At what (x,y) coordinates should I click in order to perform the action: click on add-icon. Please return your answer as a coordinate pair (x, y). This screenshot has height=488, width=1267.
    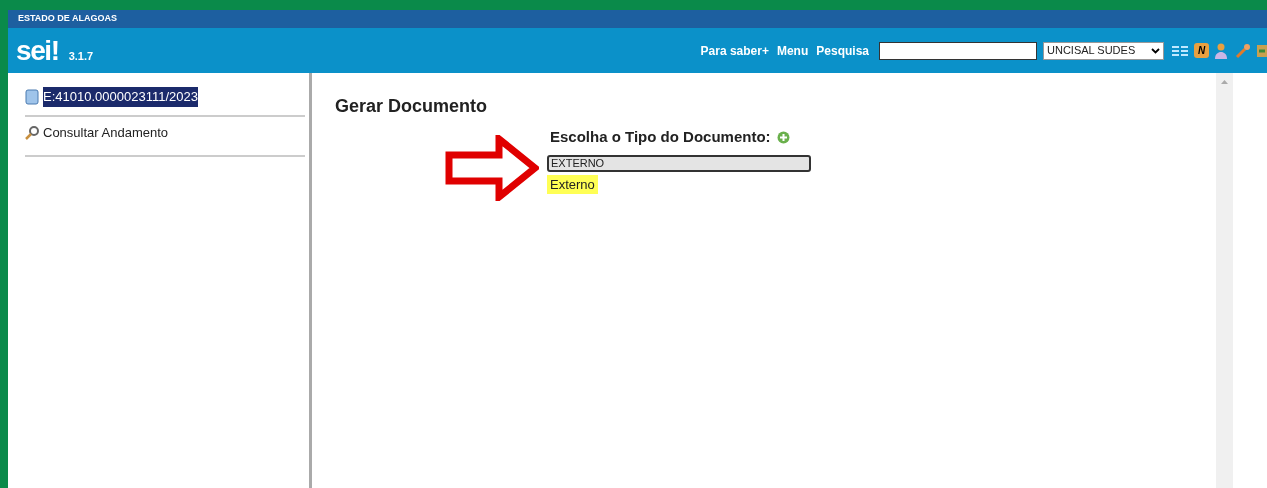
    Looking at the image, I should click on (783, 137).